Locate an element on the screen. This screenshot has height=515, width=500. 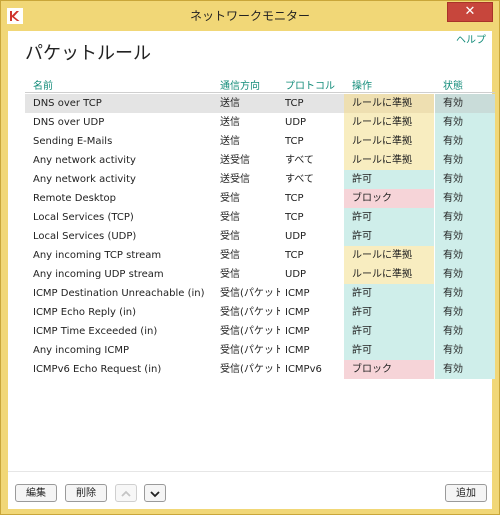
table-row: Any network activity 送受信 すべて ルールに準拠 有効 is located at coordinates (260, 160).